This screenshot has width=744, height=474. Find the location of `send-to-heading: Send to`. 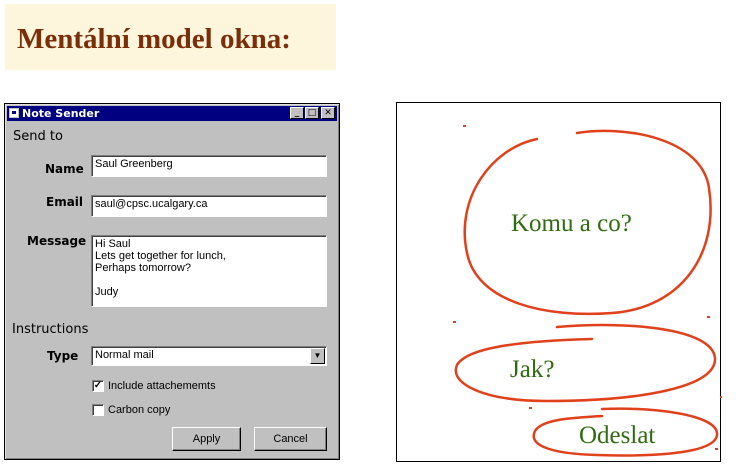

send-to-heading: Send to is located at coordinates (38, 136).